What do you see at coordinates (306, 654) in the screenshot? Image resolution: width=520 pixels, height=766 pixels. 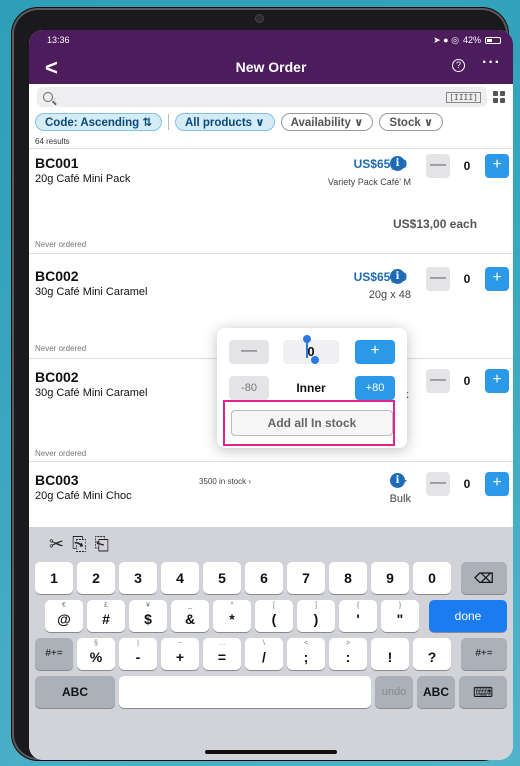 I see `key-semicolon: <;` at bounding box center [306, 654].